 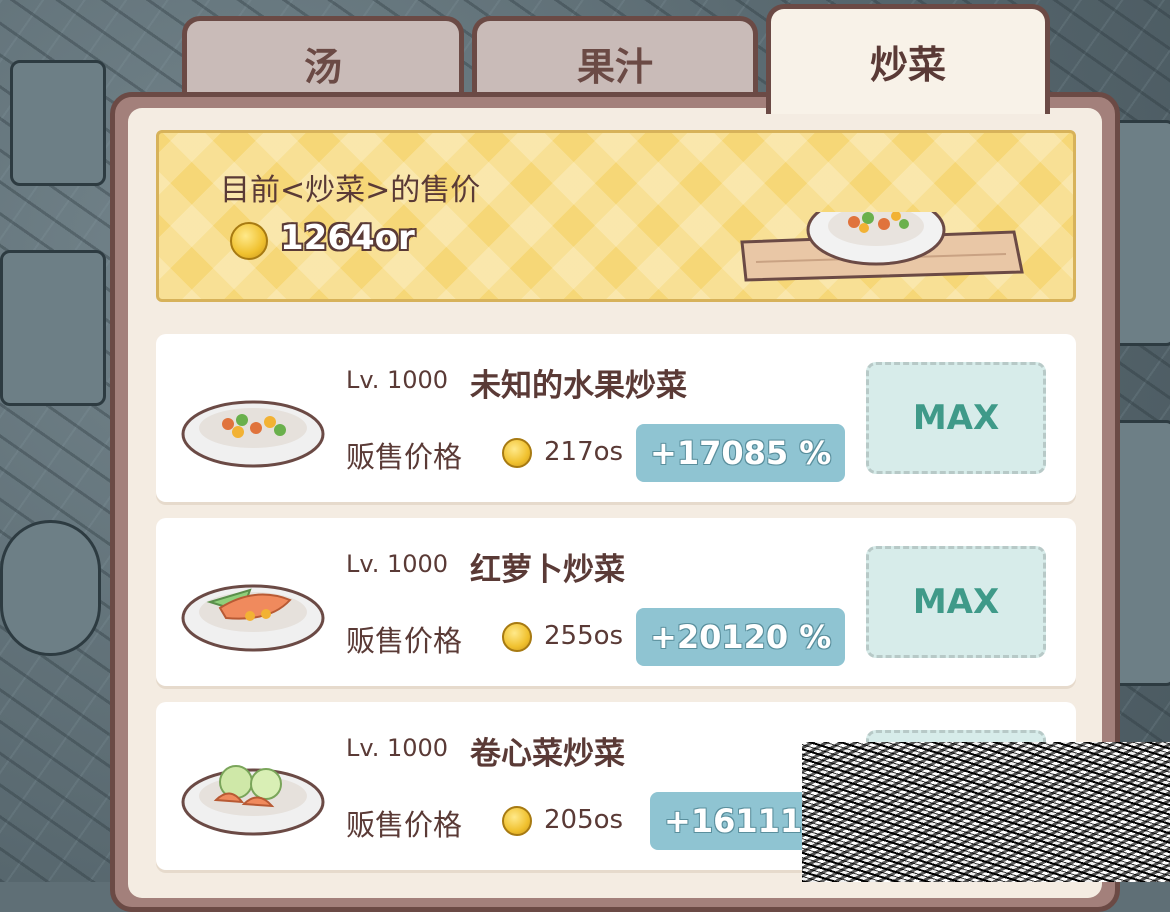 What do you see at coordinates (616, 418) in the screenshot?
I see `recipe-card: Lv. 1000 未知的水果炒菜 贩售价格 217os +17085 % MAX` at bounding box center [616, 418].